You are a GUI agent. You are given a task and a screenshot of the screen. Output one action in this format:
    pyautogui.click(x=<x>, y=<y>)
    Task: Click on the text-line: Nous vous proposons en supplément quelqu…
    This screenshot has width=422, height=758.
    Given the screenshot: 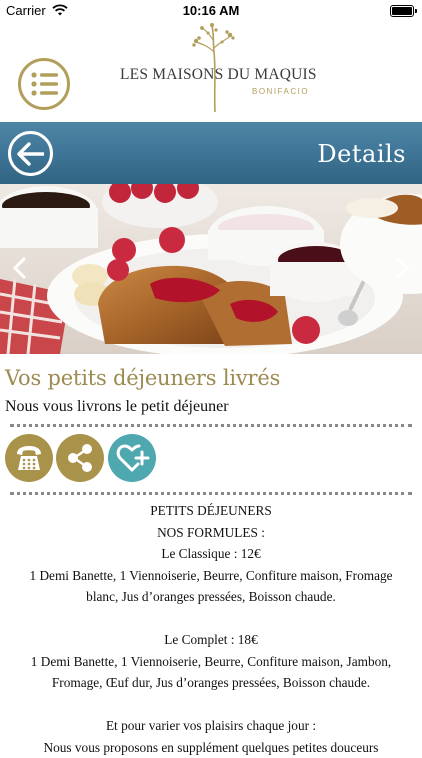 What is the action you would take?
    pyautogui.click(x=211, y=747)
    